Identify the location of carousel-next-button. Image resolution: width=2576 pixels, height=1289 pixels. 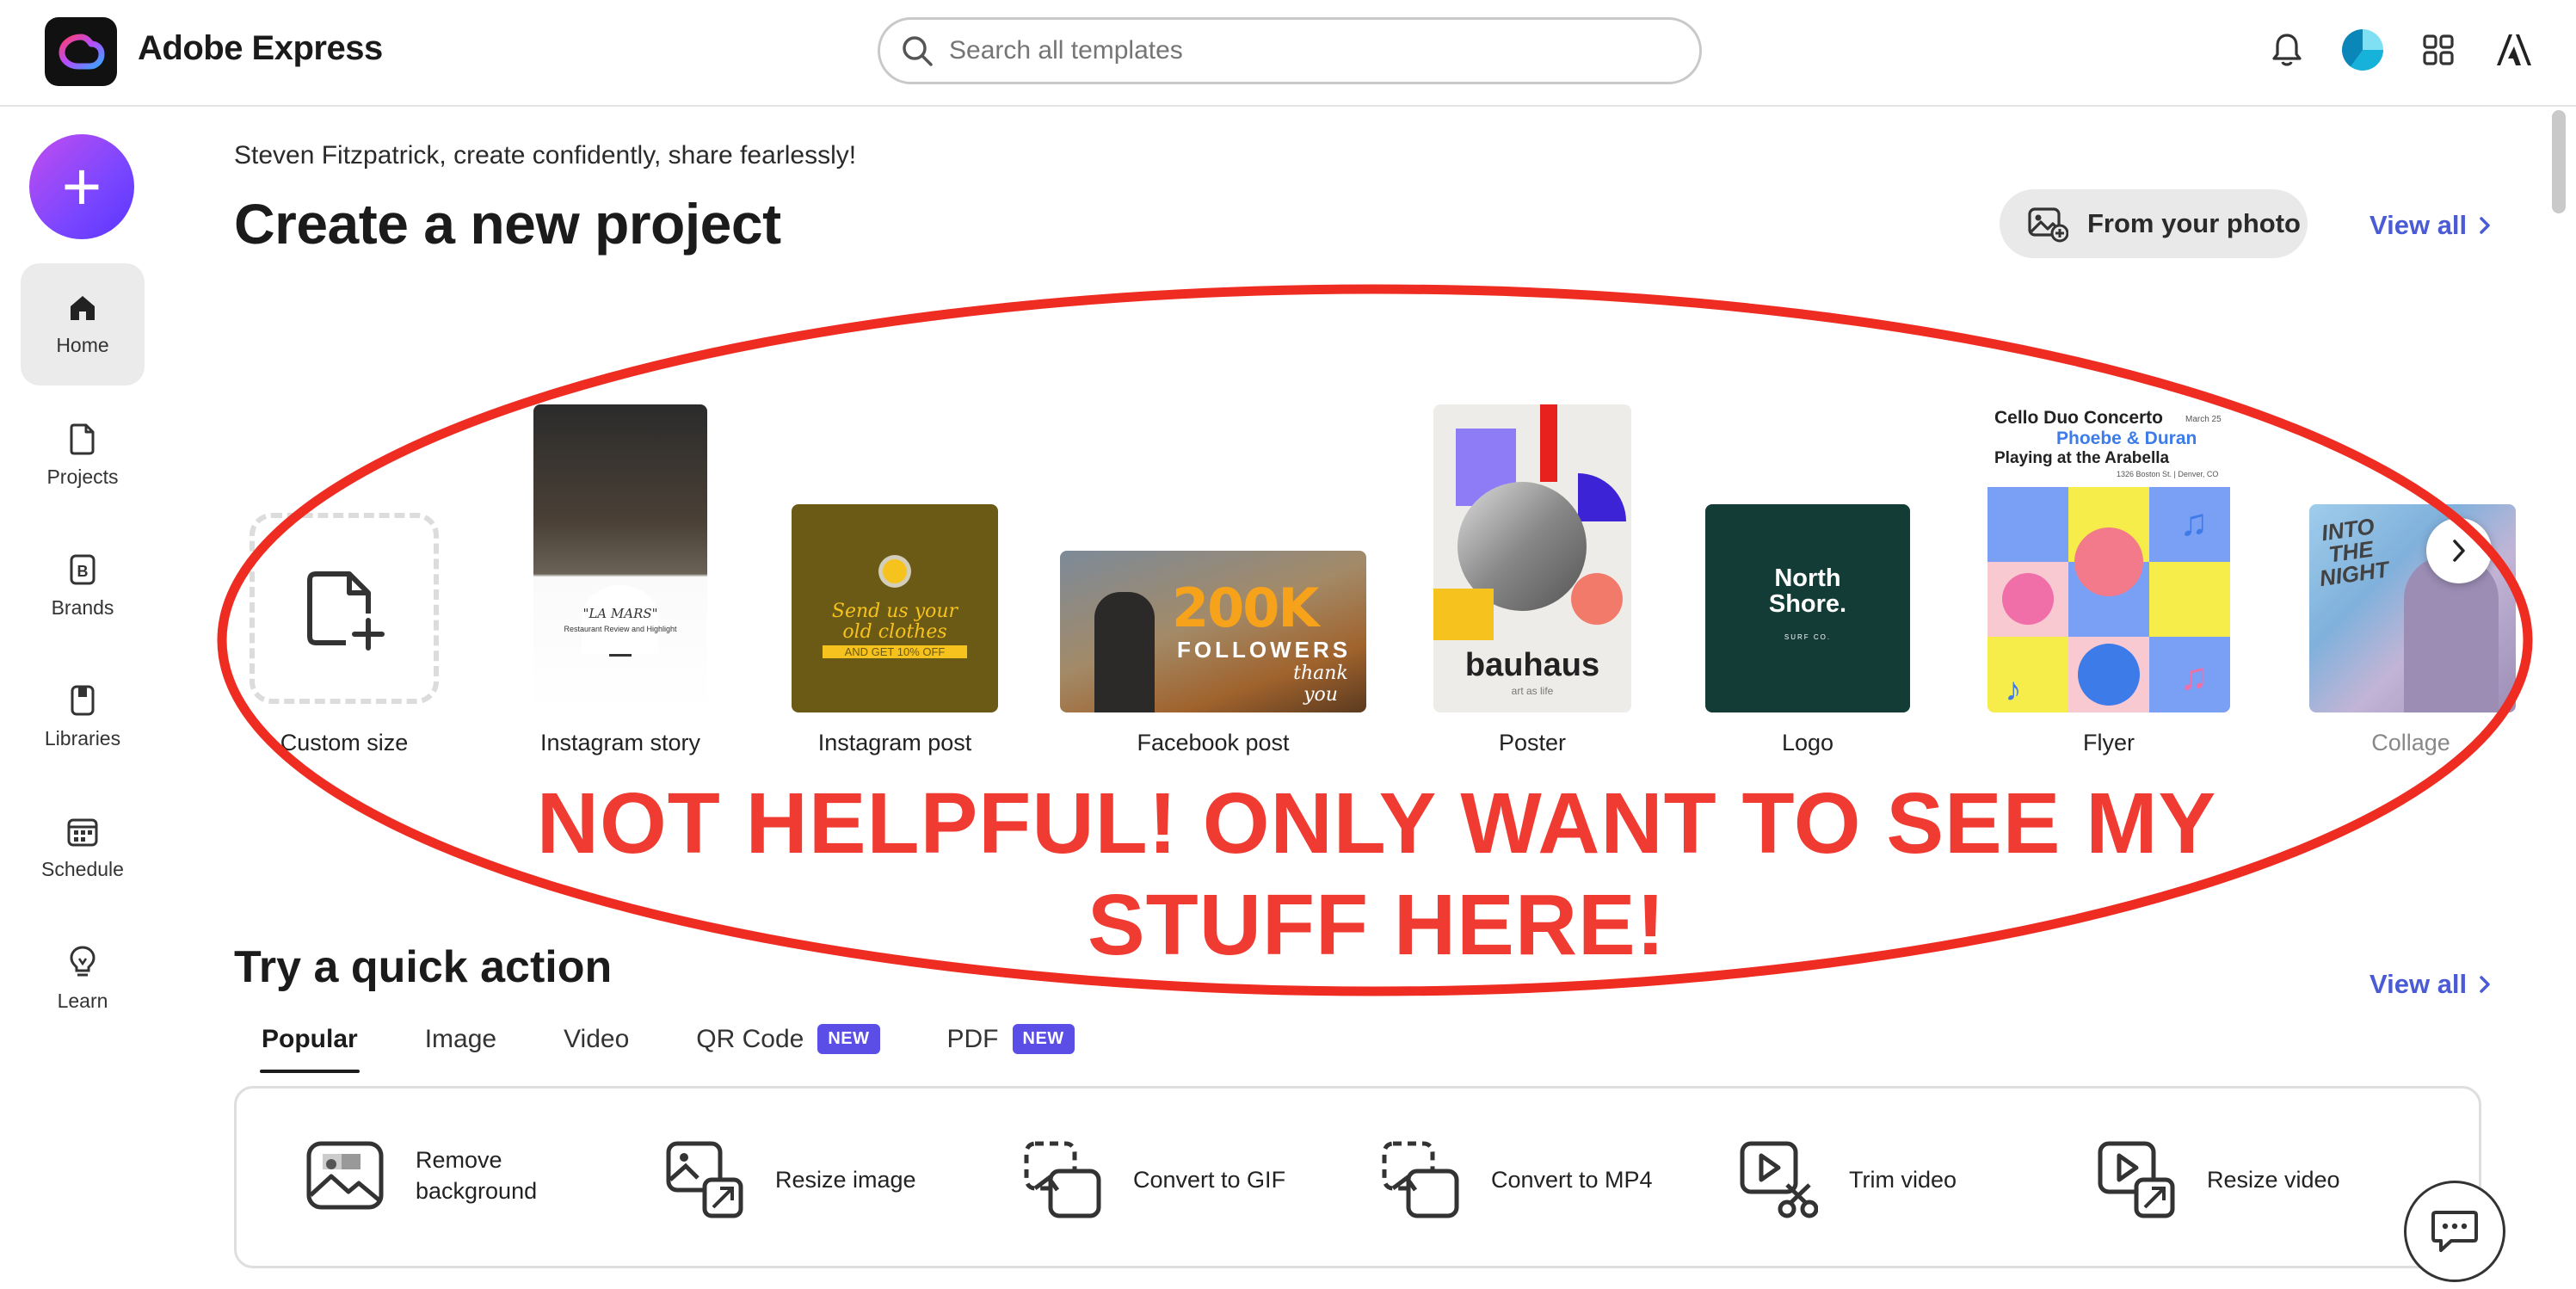
(2459, 550).